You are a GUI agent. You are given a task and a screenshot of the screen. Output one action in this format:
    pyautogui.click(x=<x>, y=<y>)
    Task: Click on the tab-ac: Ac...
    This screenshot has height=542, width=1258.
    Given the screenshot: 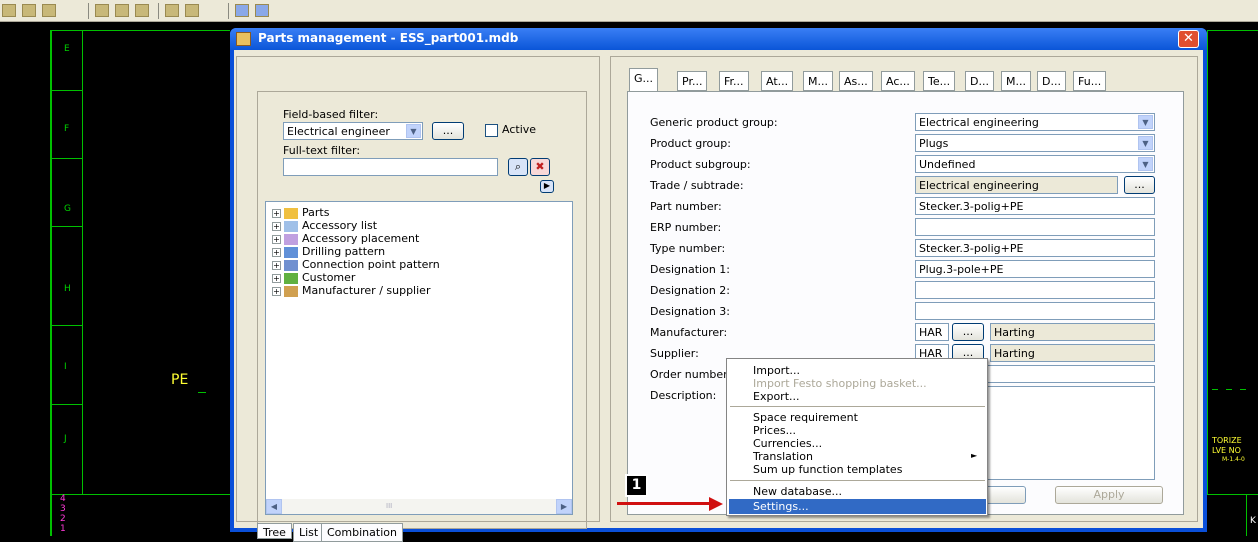 What is the action you would take?
    pyautogui.click(x=898, y=81)
    